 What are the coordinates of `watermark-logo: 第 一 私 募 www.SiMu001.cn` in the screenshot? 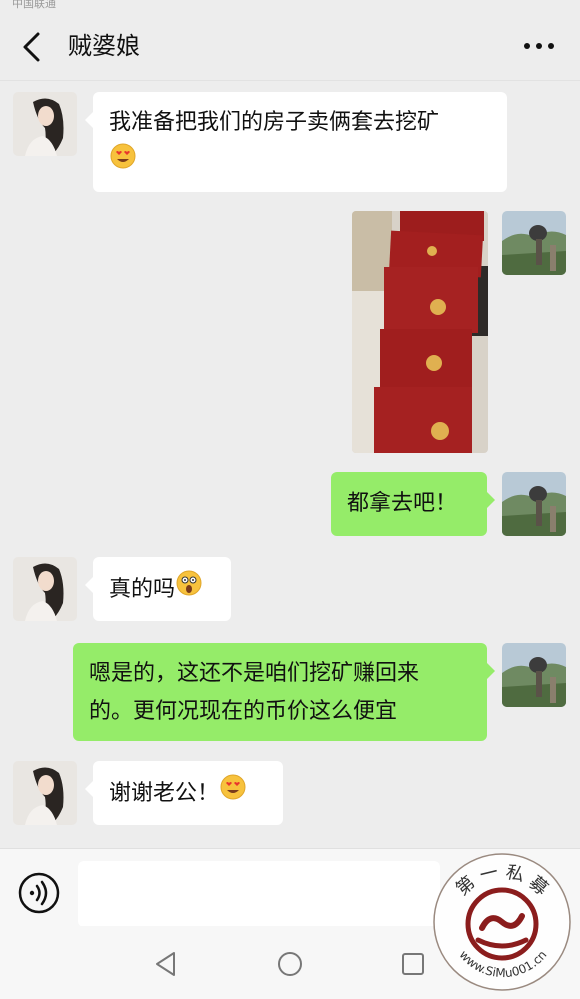 It's located at (502, 922).